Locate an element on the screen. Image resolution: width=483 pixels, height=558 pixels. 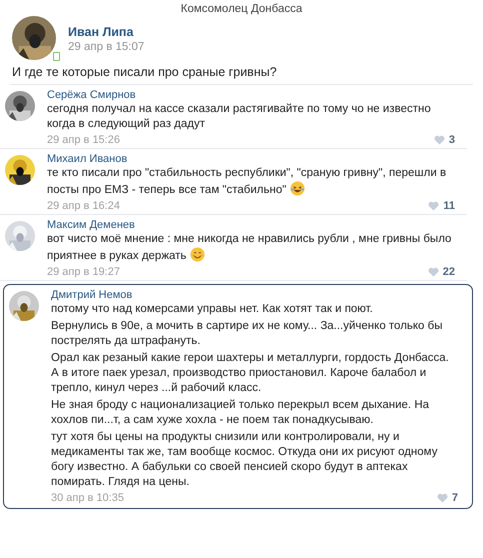
comment-text: те кто писали про "стабильность республики", "сраную гривну", перешли в посты про ЕМЗ - теперь все там "стабильно" is located at coordinates (247, 182).